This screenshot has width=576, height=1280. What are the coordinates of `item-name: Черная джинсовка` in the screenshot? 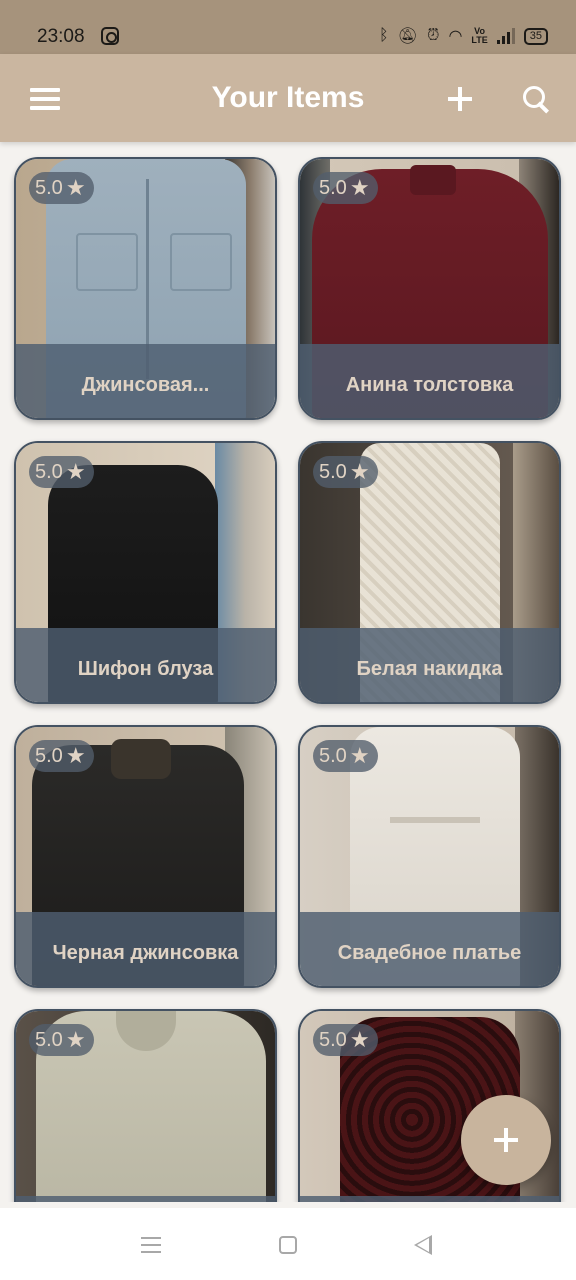 It's located at (145, 953).